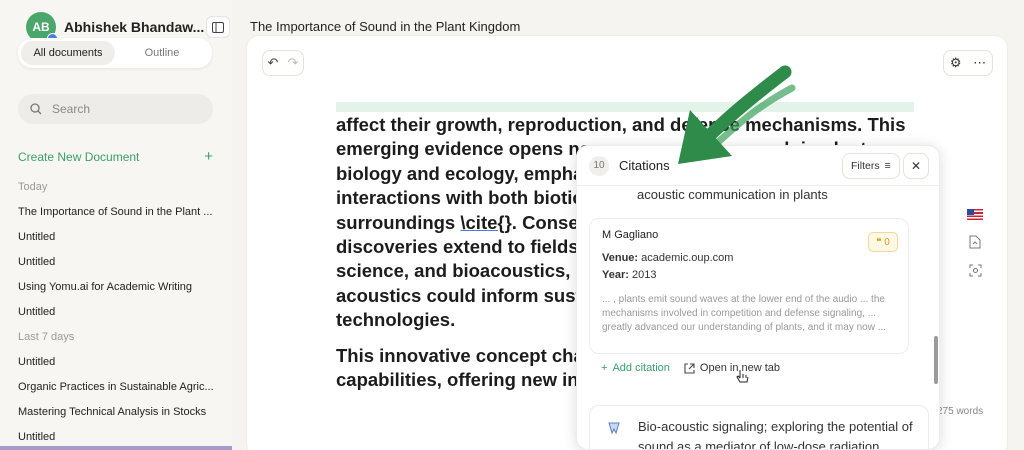 Image resolution: width=1024 pixels, height=450 pixels. I want to click on citation-venue: academic.oup.com, so click(687, 258).